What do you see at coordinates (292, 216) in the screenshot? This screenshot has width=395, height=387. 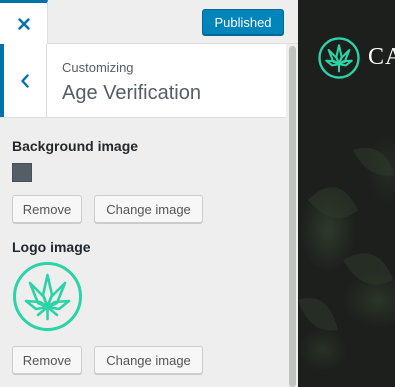 I see `sidebar-scrollbar-thumb` at bounding box center [292, 216].